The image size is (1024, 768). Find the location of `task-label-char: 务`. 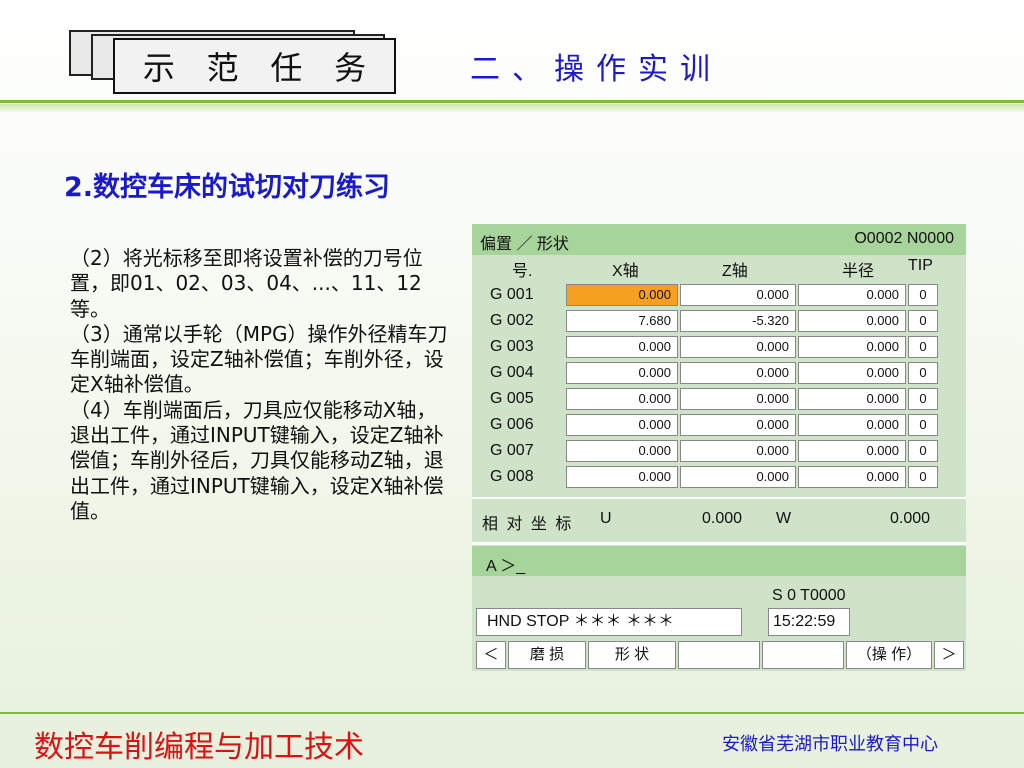

task-label-char: 务 is located at coordinates (350, 68).